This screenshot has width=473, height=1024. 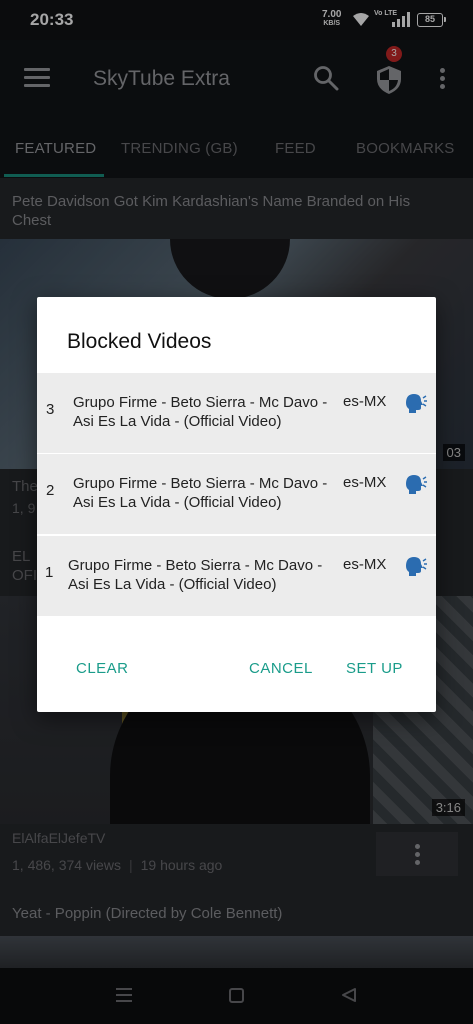 What do you see at coordinates (374, 668) in the screenshot?
I see `setup-button: SET UP` at bounding box center [374, 668].